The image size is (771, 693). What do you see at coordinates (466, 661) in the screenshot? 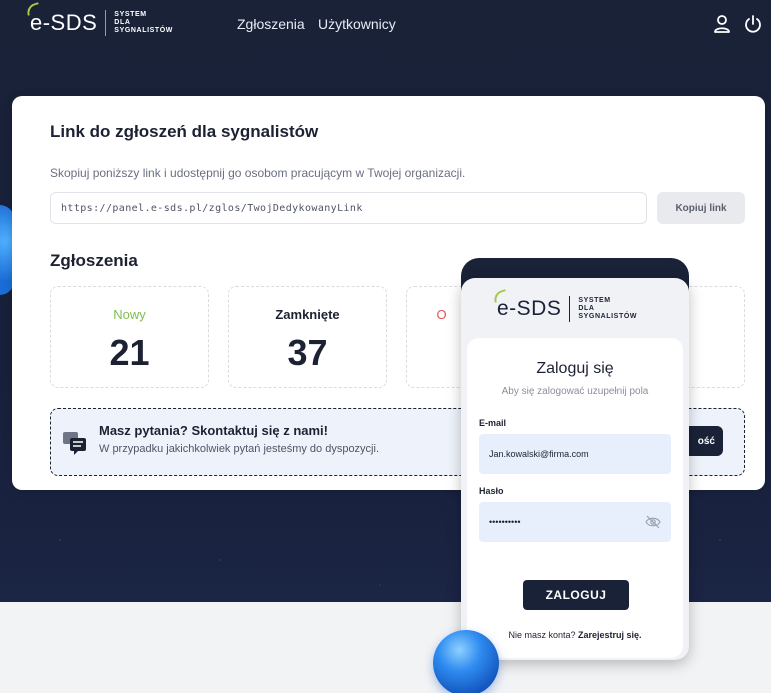
I see `decorative-orb` at bounding box center [466, 661].